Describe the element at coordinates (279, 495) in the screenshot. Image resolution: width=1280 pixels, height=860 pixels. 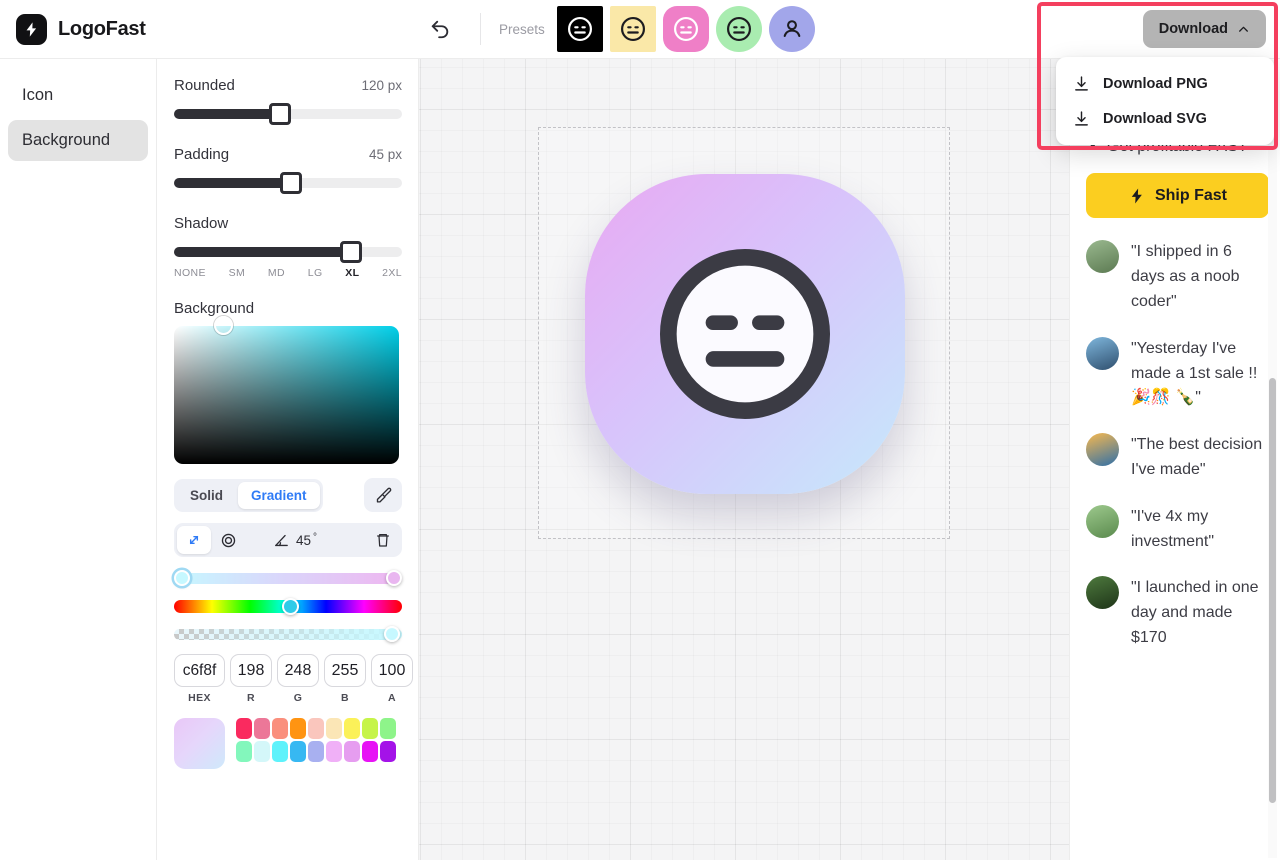
I see `gradient-mode-button: Gradient` at that location.